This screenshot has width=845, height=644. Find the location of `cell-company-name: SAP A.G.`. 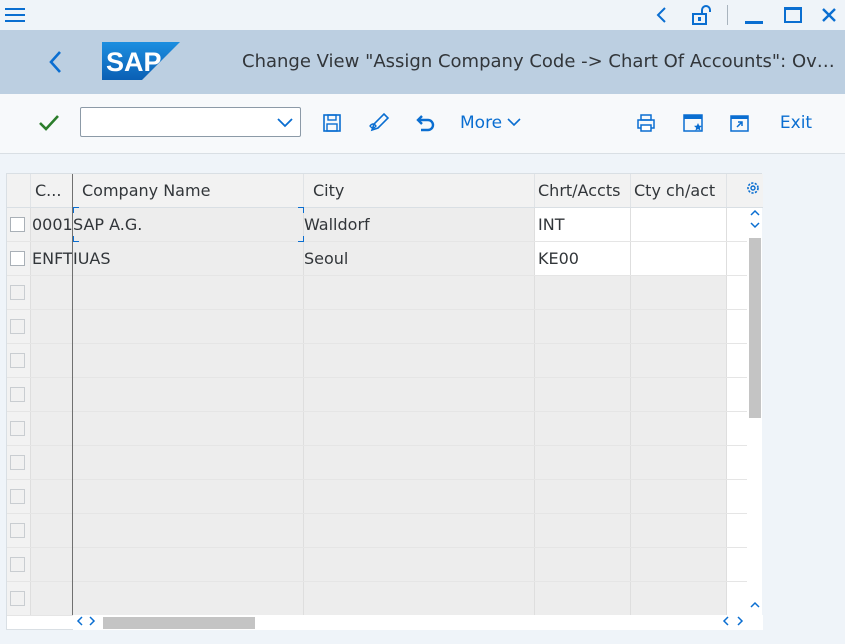

cell-company-name: SAP A.G. is located at coordinates (188, 224).